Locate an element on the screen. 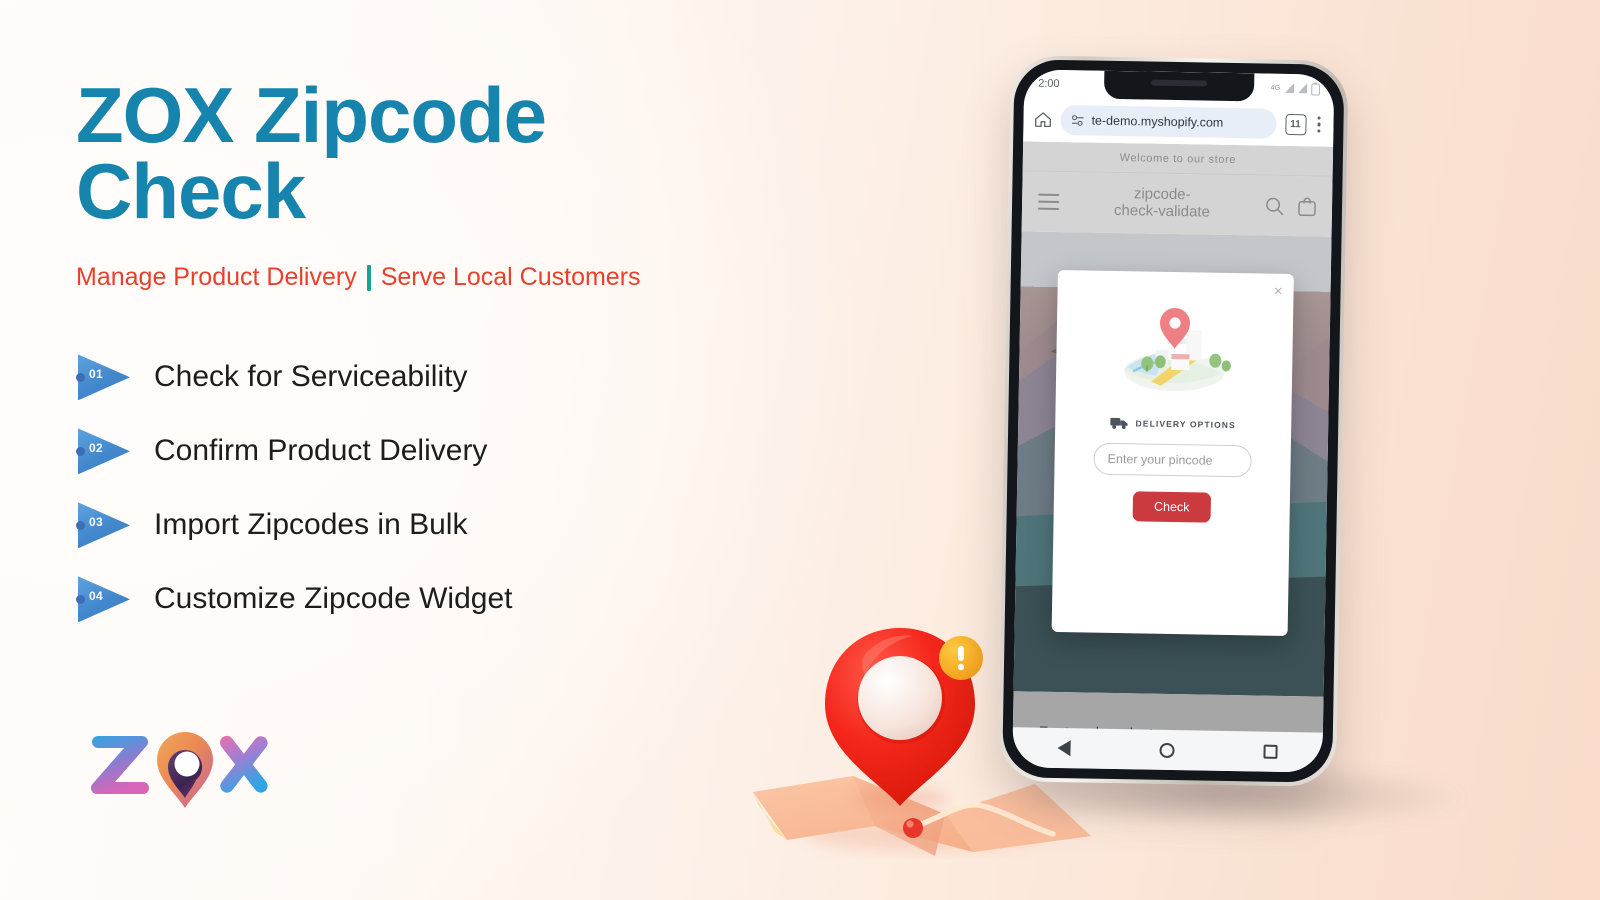 The height and width of the screenshot is (900, 1600). browser-toolbar: te-demo.myshopify.com 11 is located at coordinates (1178, 122).